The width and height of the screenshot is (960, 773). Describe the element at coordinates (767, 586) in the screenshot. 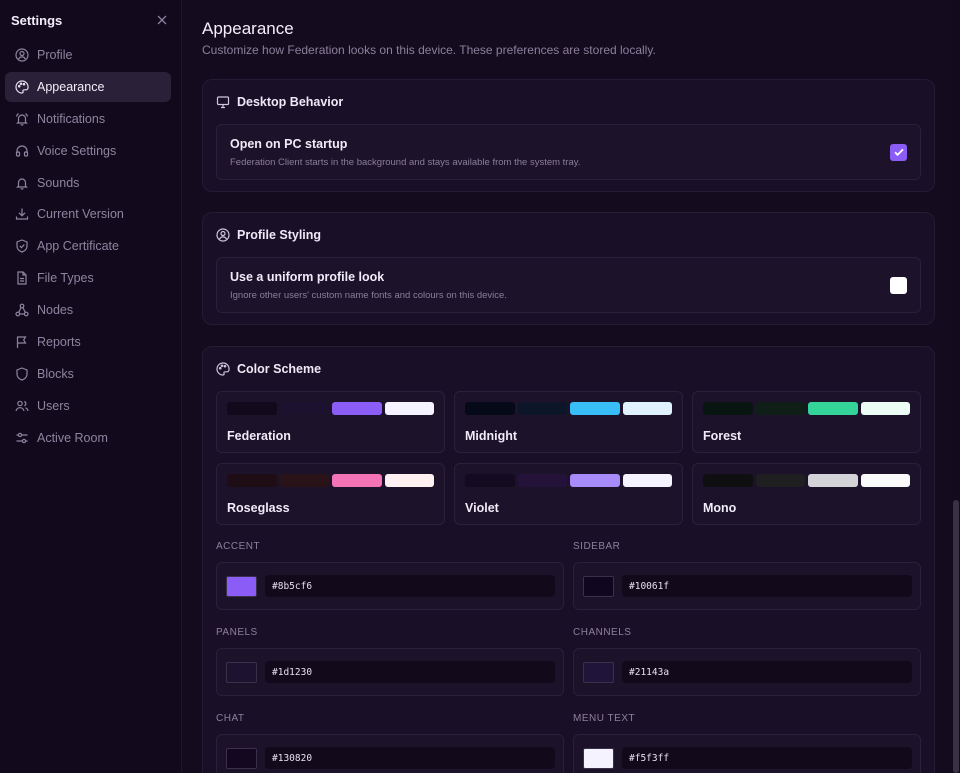

I see `hex-input: #10061f` at that location.